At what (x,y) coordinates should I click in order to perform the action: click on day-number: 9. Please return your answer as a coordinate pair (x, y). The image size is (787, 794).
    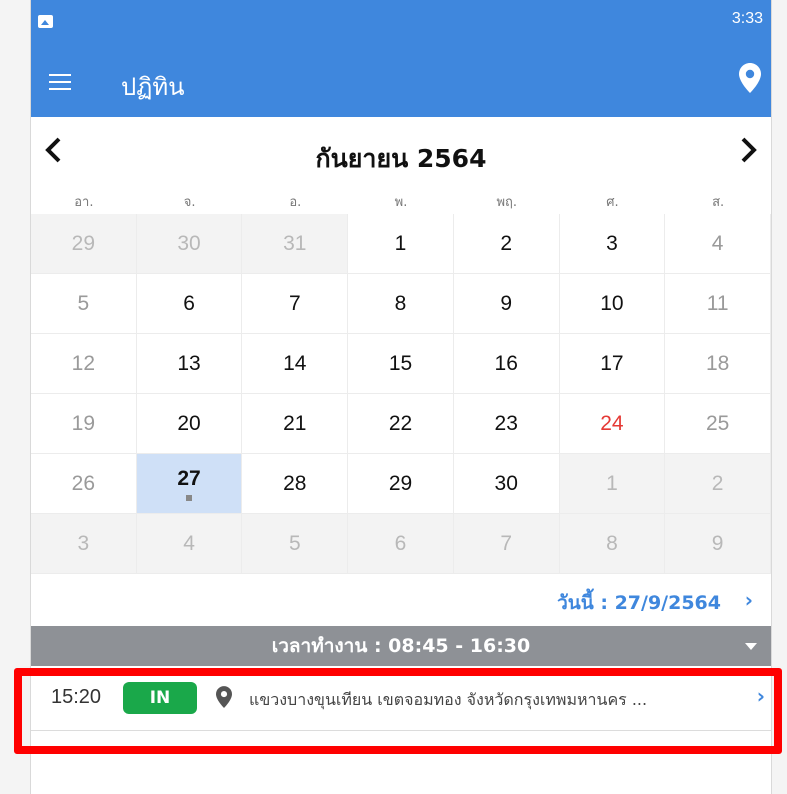
    Looking at the image, I should click on (506, 303).